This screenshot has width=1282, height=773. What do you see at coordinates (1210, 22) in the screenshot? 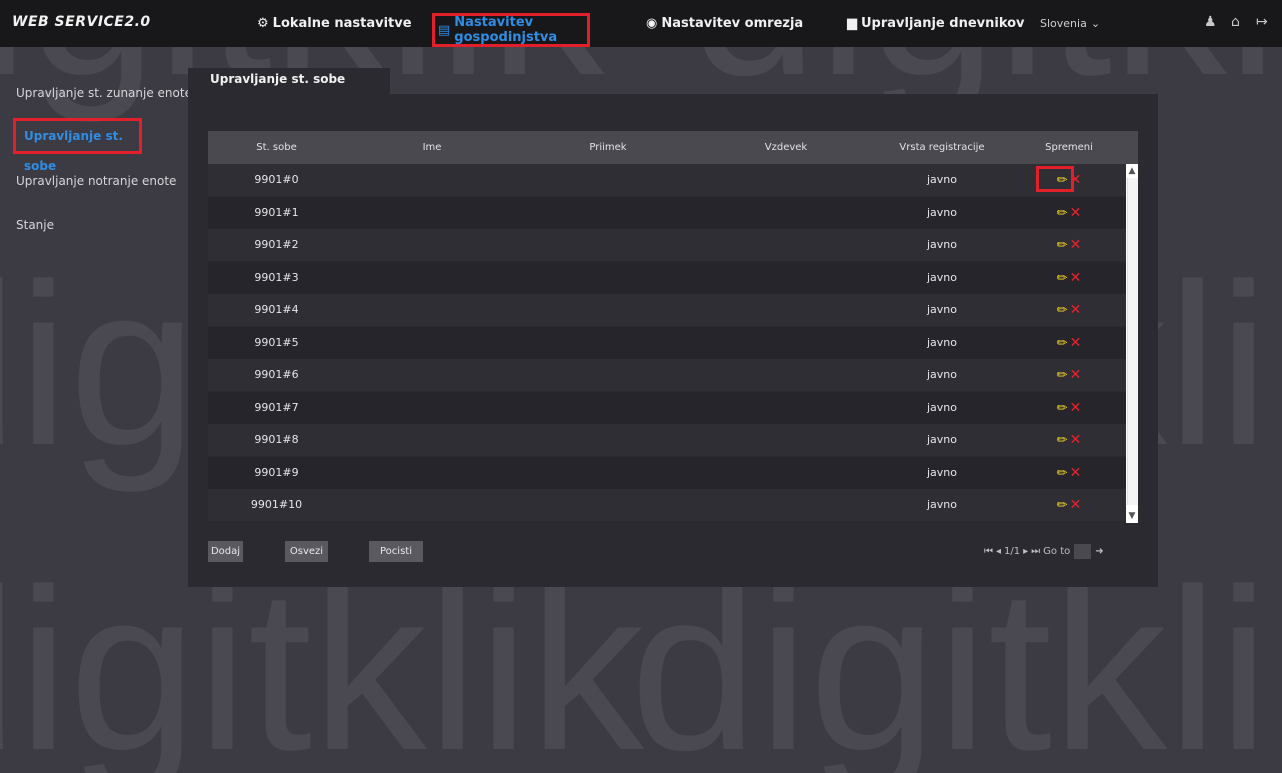
I see `user-icon: ♟` at bounding box center [1210, 22].